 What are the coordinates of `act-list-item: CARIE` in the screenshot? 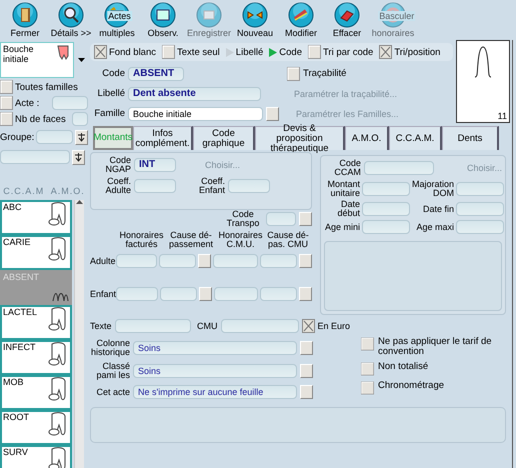 It's located at (36, 252).